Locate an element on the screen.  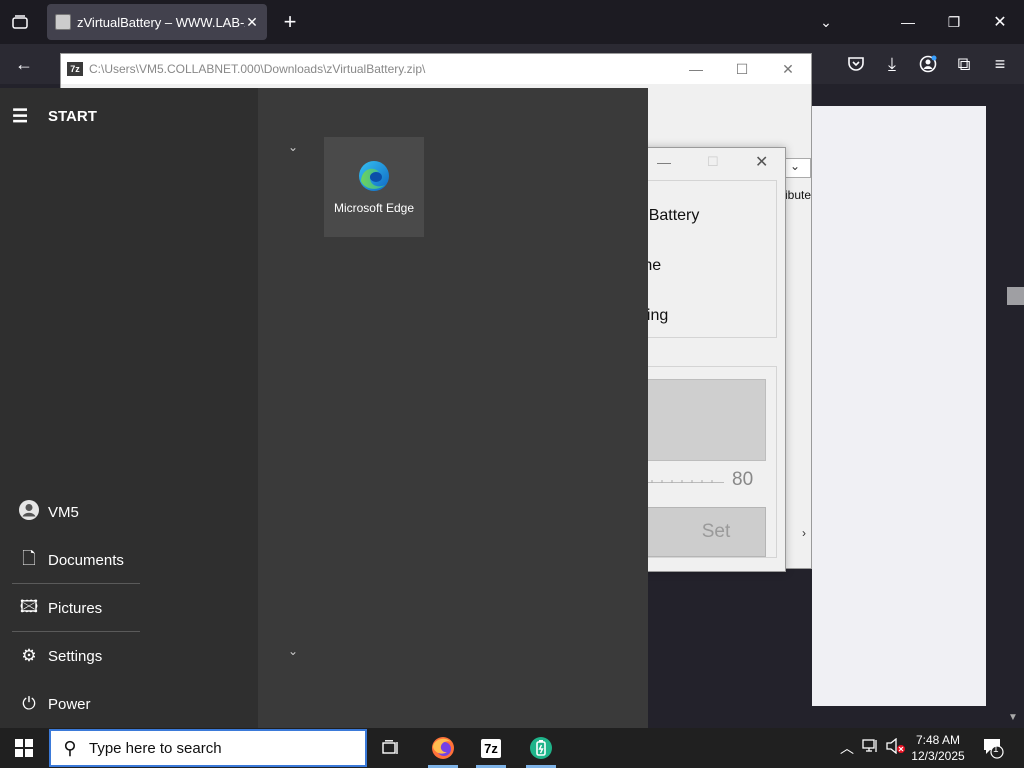
tab-zvirtualbattery: zVirtualBattery – WWW.LAB-Z.C ✕ is located at coordinates (157, 22).